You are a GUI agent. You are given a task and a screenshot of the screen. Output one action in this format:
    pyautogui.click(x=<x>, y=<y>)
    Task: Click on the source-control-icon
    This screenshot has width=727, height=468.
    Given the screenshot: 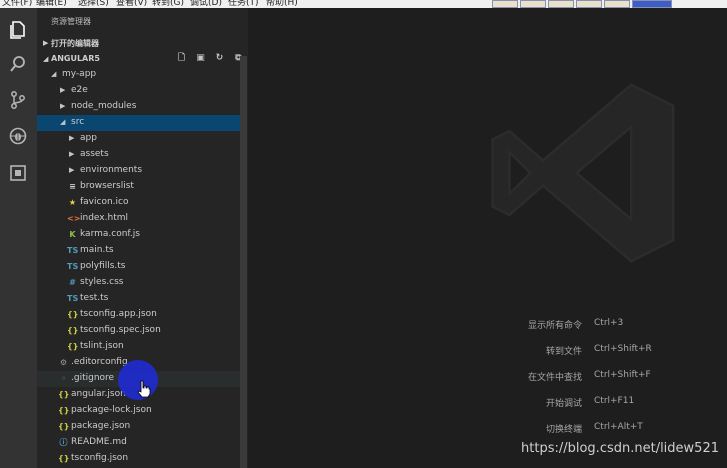 What is the action you would take?
    pyautogui.click(x=18, y=100)
    